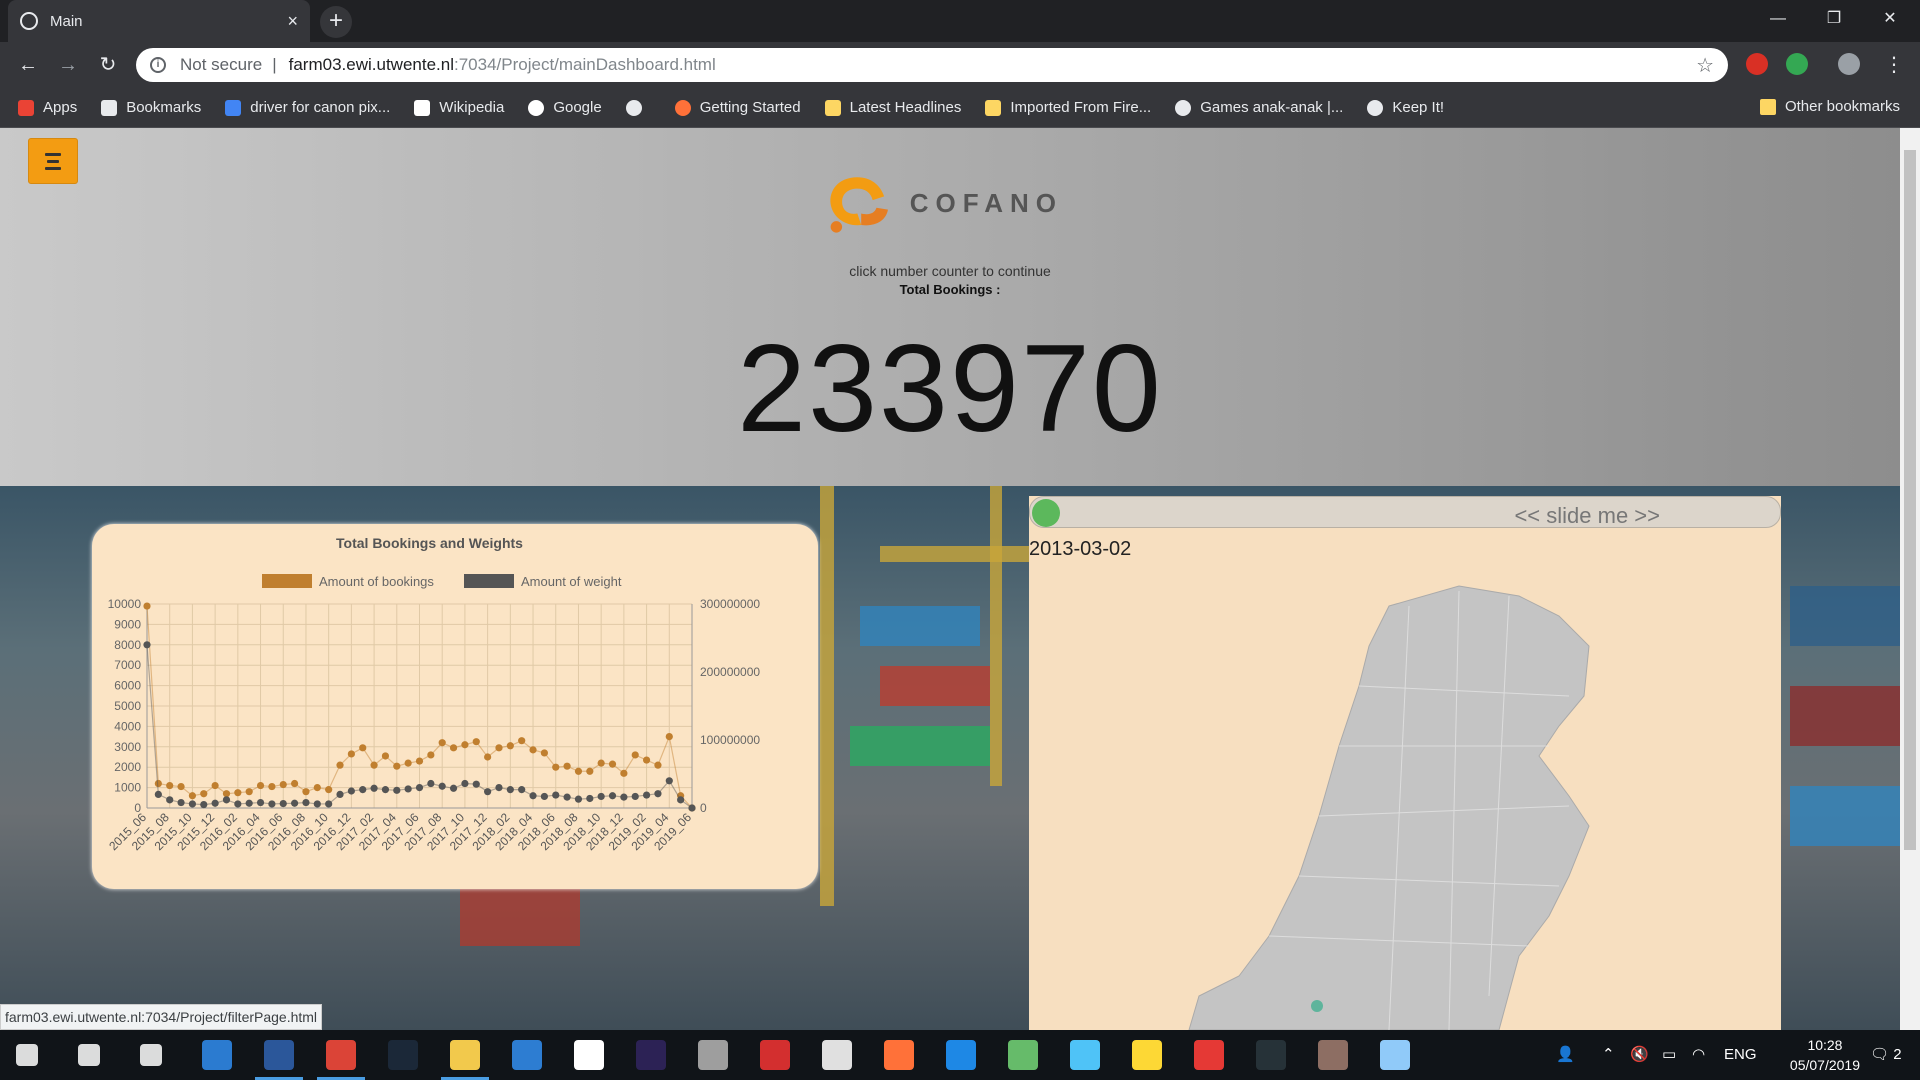 Image resolution: width=1920 pixels, height=1080 pixels. I want to click on bookmark-label: Google, so click(577, 107).